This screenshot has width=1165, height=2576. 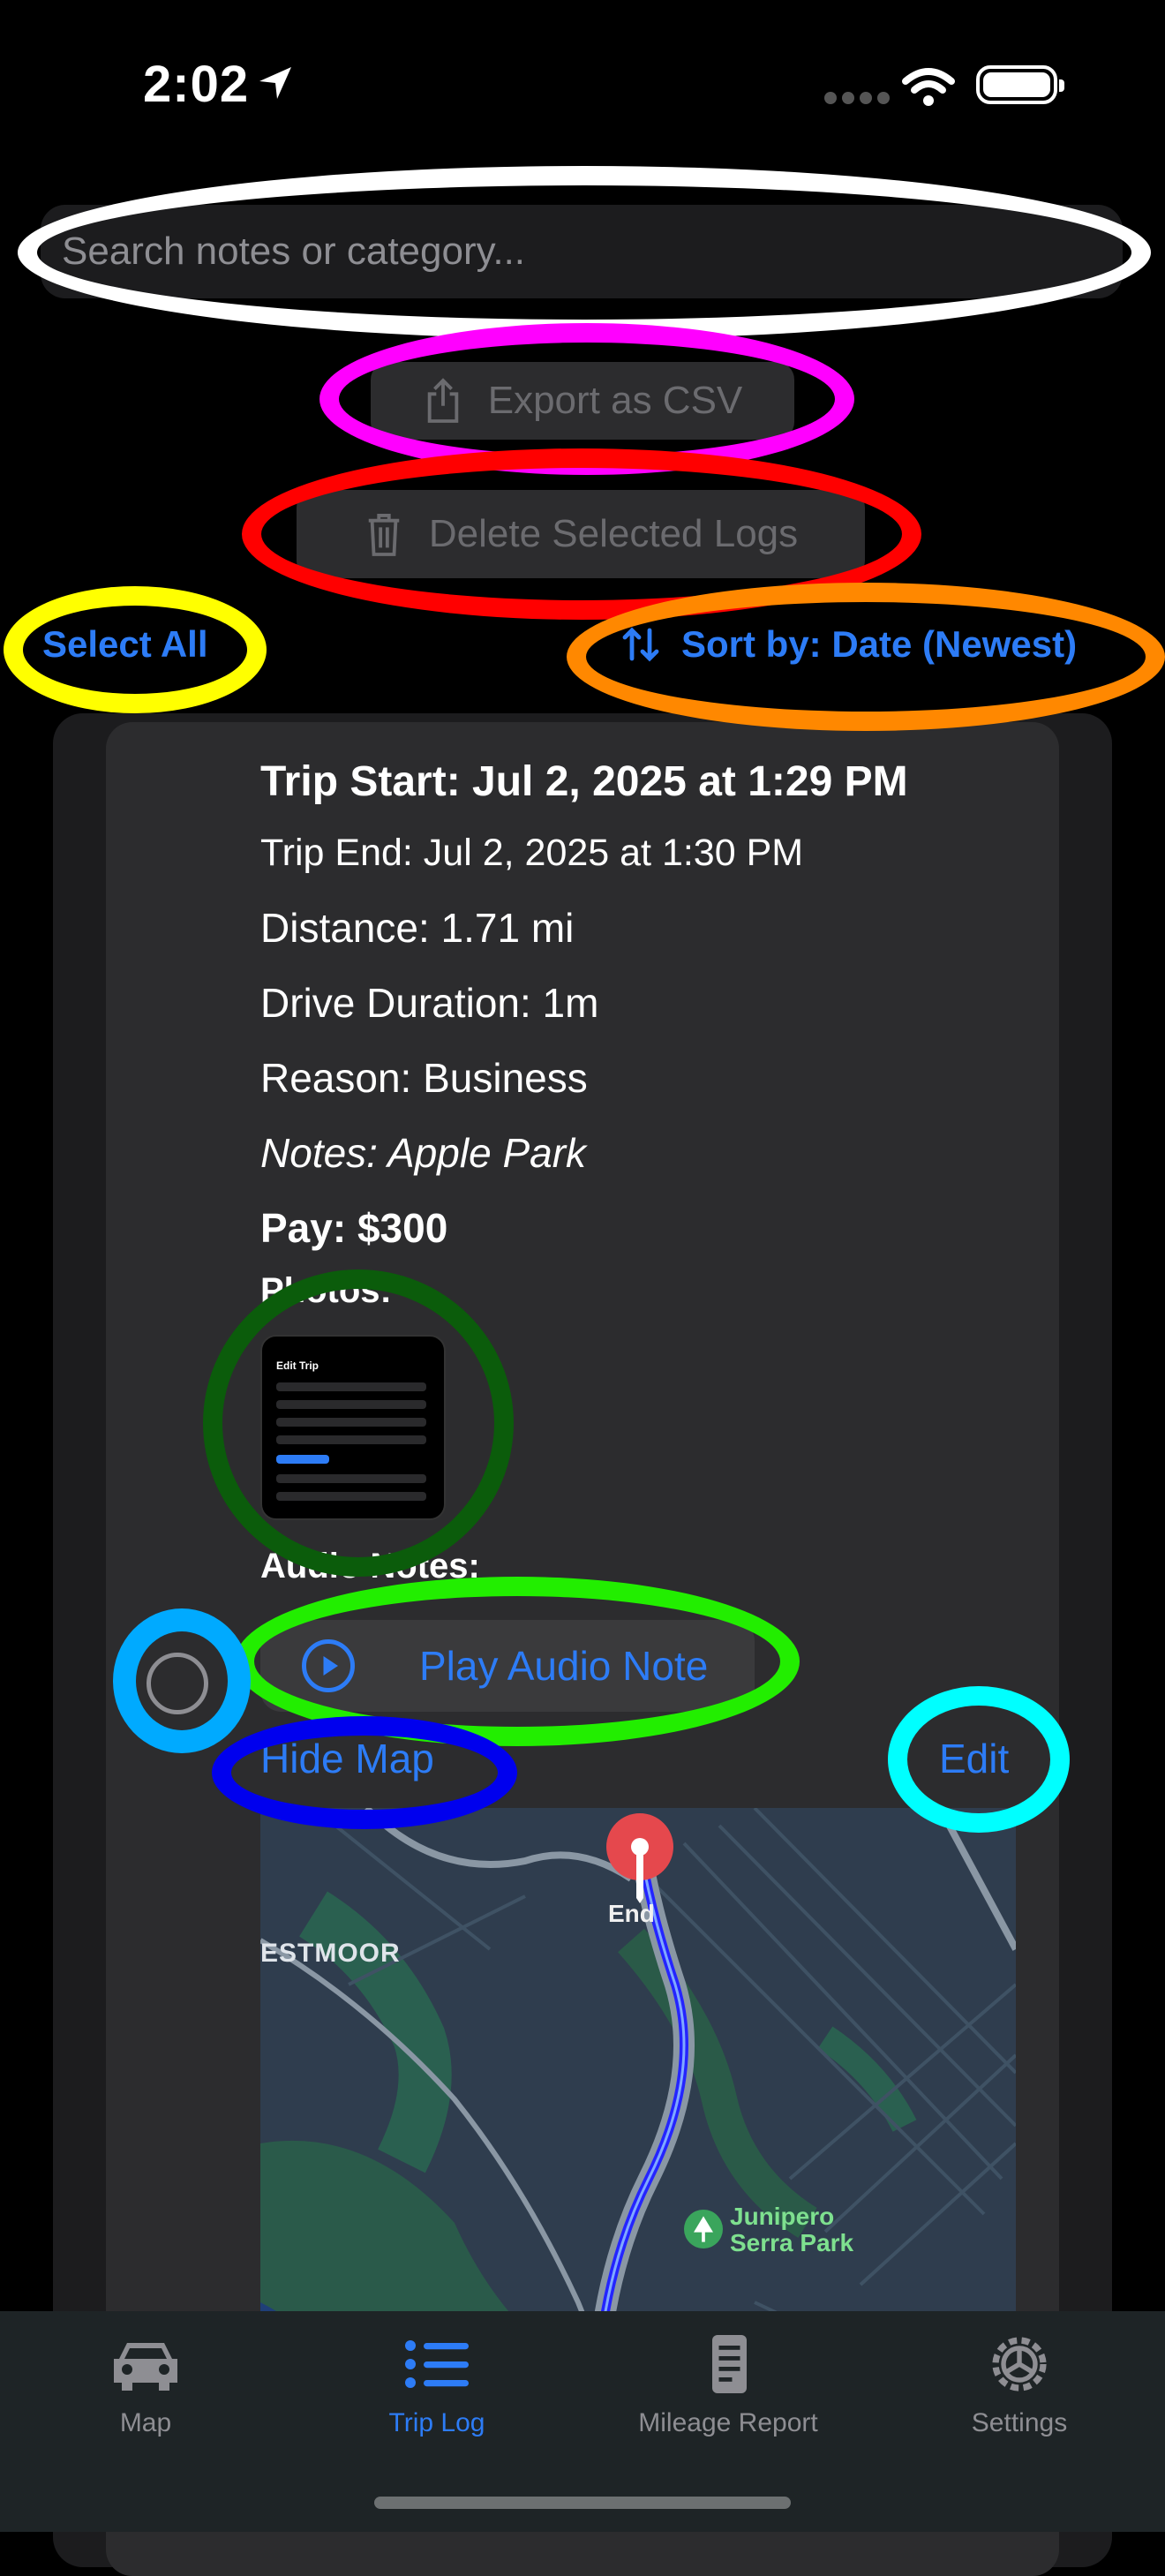 I want to click on map-park-label: Junipero Serra Park, so click(x=792, y=2230).